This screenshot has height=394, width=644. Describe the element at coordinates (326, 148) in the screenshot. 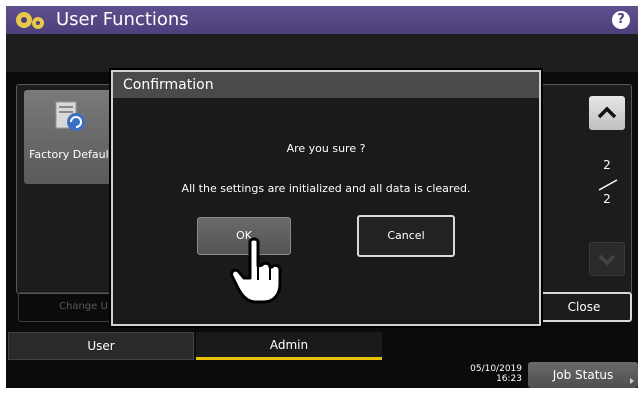

I see `confirmation-message: Are you sure ?` at that location.